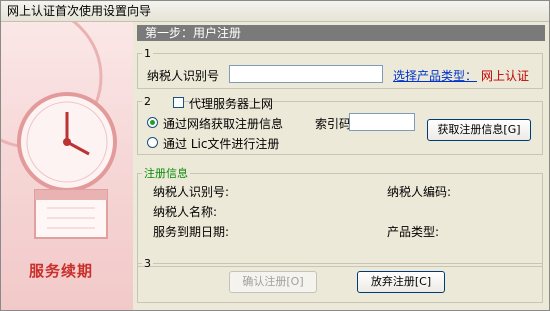 The image size is (550, 311). What do you see at coordinates (341, 33) in the screenshot?
I see `step-title-bar: 第一步：用户注册` at bounding box center [341, 33].